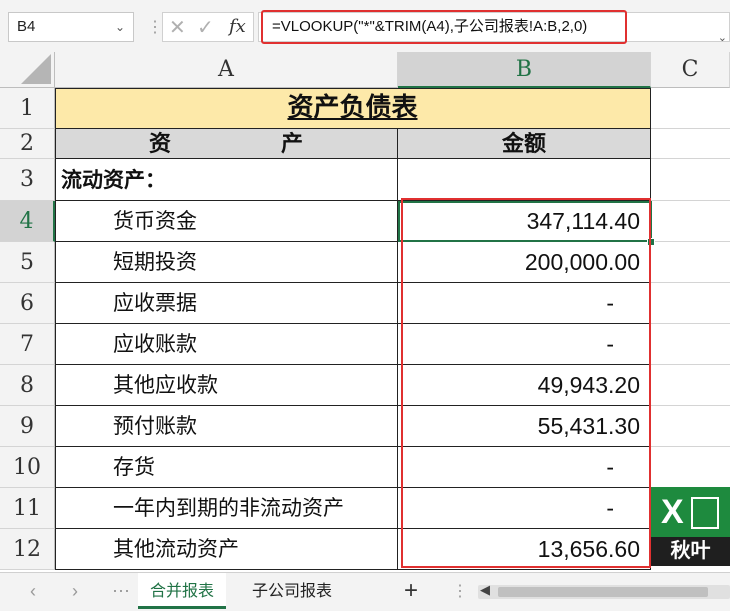 The image size is (730, 611). Describe the element at coordinates (524, 549) in the screenshot. I see `asset-amount: 13,656.60` at that location.